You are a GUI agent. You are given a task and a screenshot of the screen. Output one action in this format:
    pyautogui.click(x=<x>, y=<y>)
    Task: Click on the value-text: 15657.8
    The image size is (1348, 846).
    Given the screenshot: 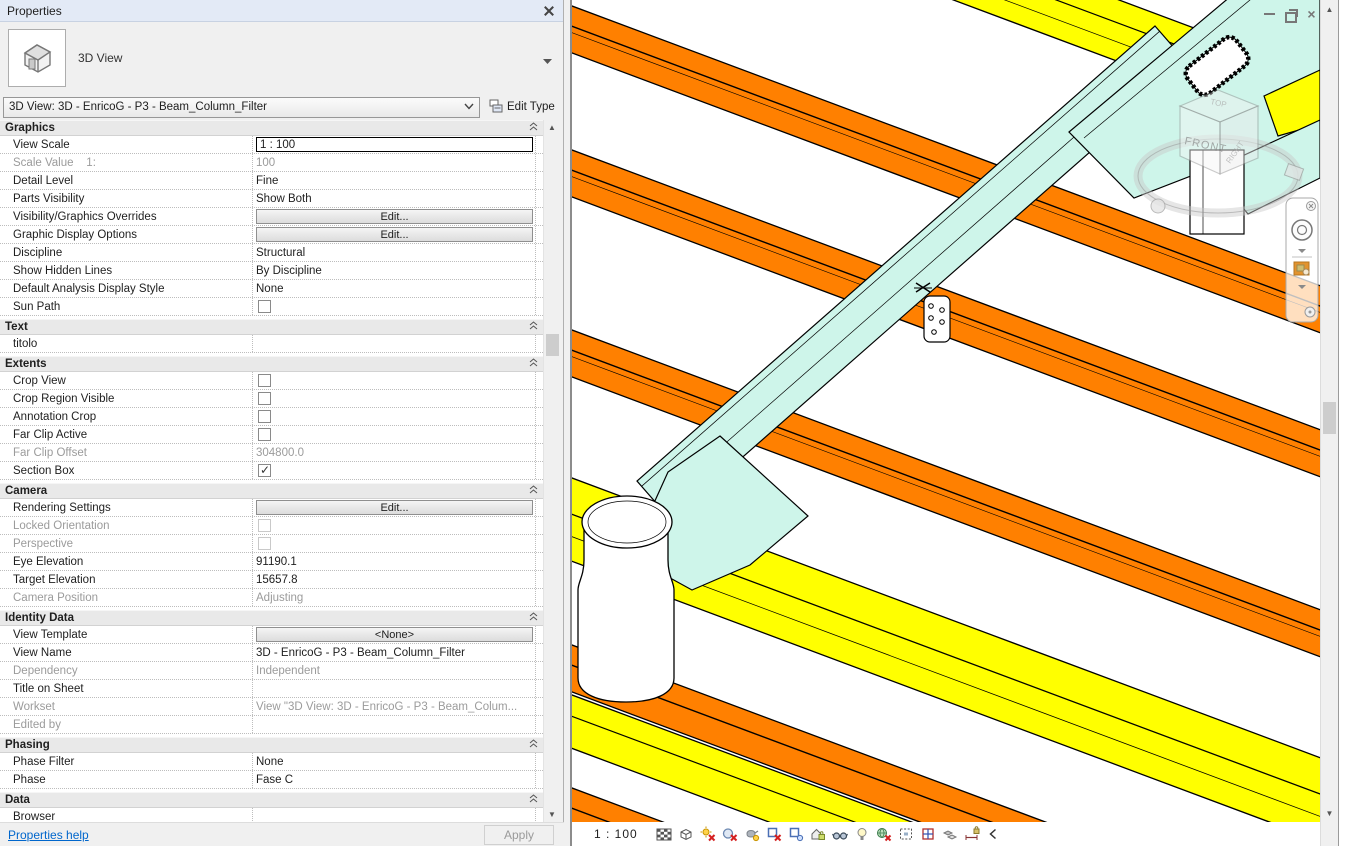 What is the action you would take?
    pyautogui.click(x=277, y=580)
    